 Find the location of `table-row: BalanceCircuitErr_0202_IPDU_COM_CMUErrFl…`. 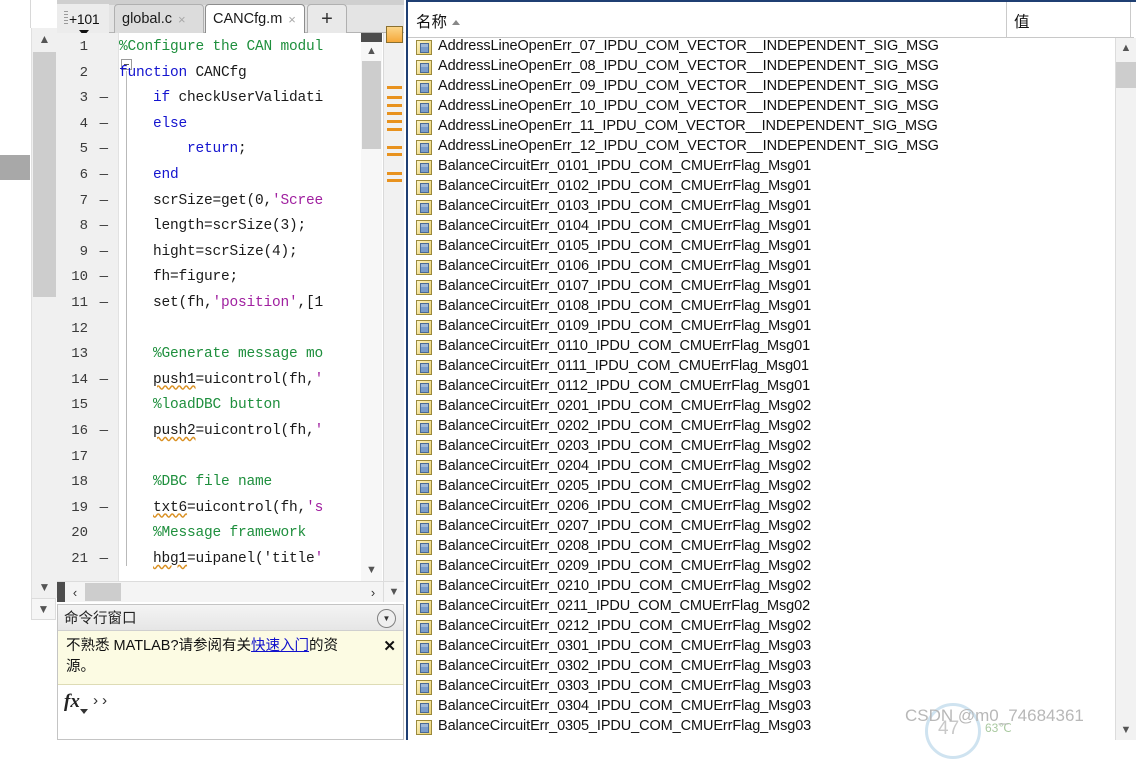

table-row: BalanceCircuitErr_0202_IPDU_COM_CMUErrFl… is located at coordinates (762, 428).